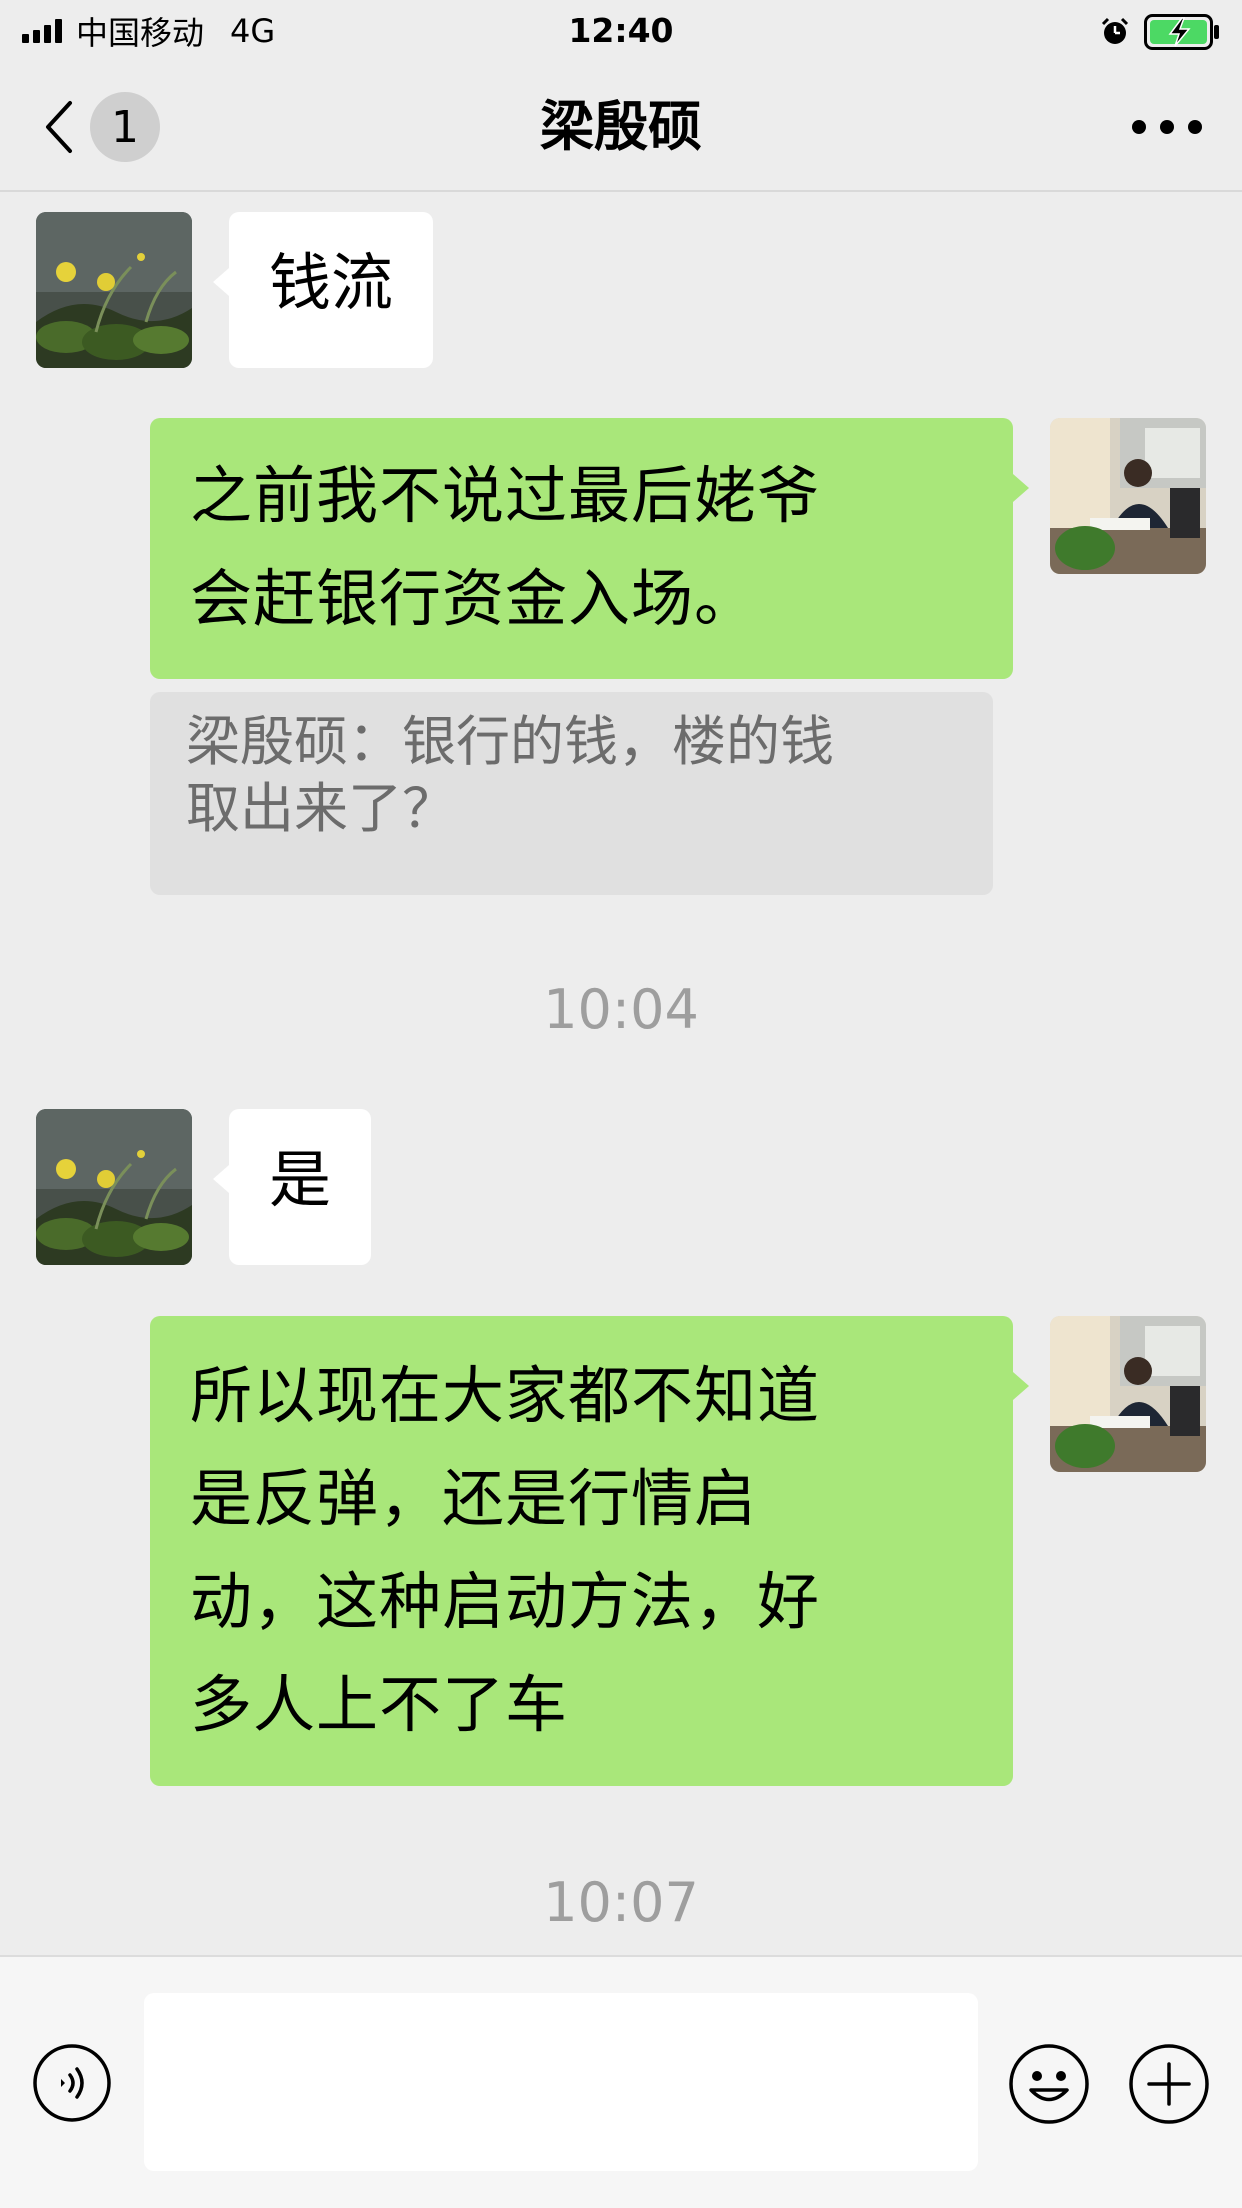 The width and height of the screenshot is (1242, 2208). What do you see at coordinates (125, 127) in the screenshot?
I see `unread-count-badge: 1` at bounding box center [125, 127].